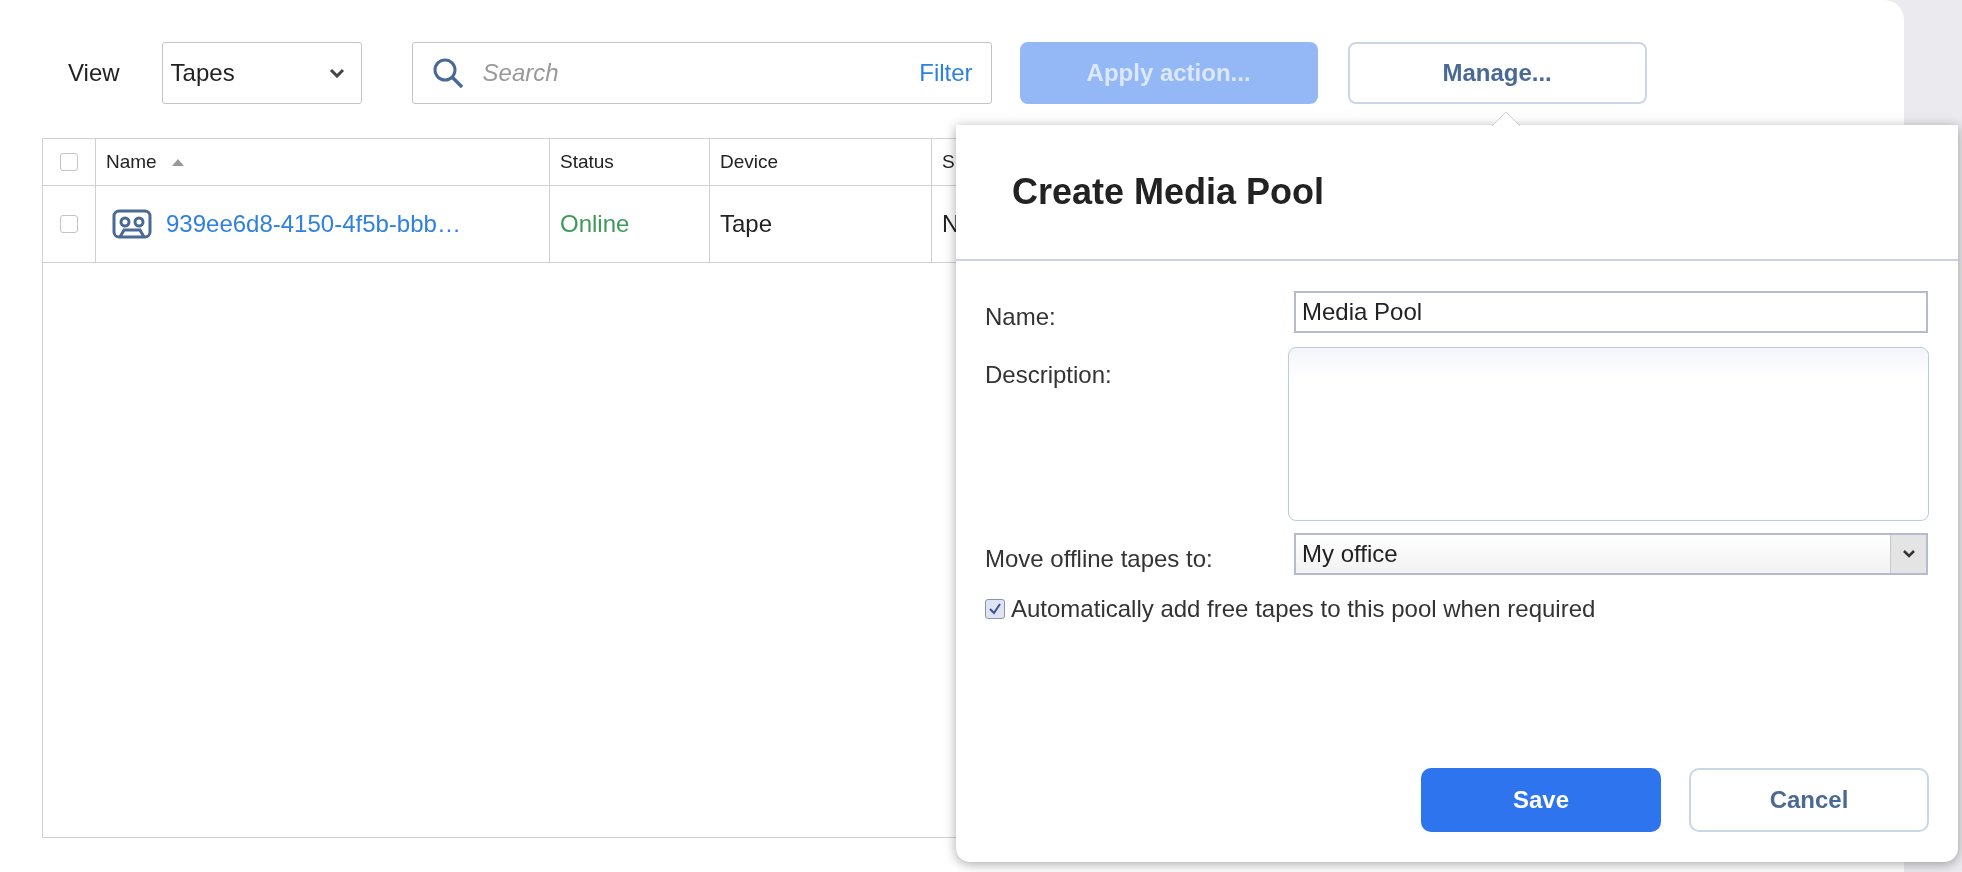  I want to click on checkbox-label: Automatically add free tapes to this pool when required, so click(1303, 609).